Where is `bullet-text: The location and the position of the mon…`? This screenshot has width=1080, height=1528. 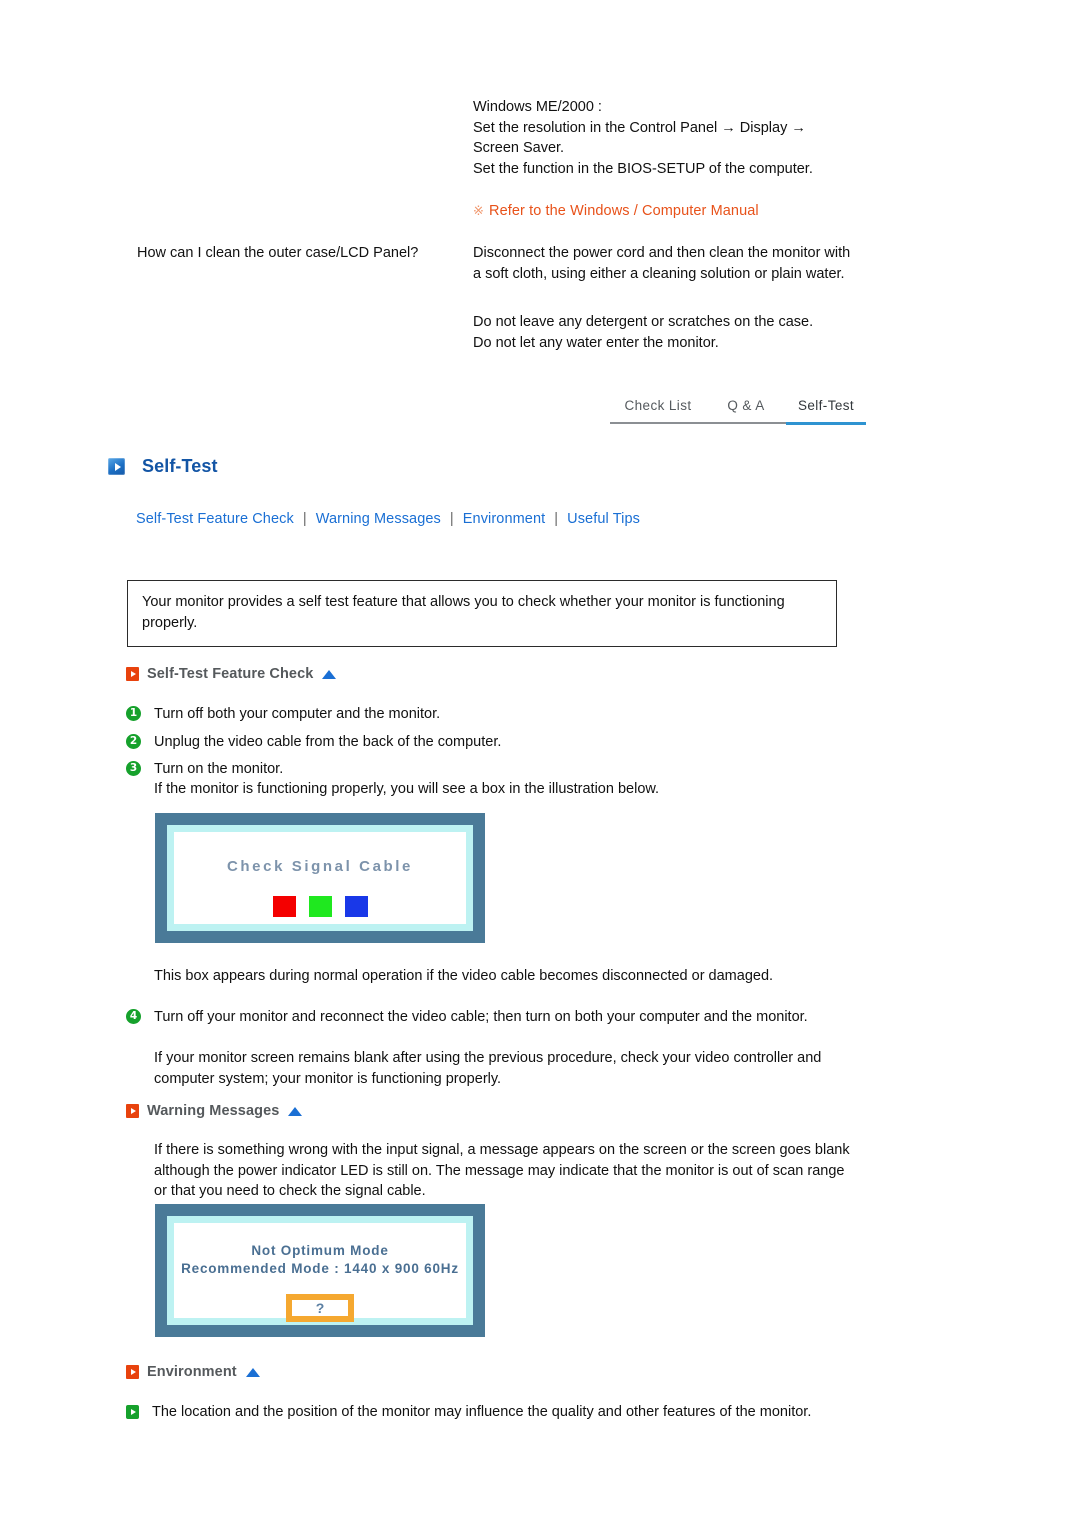
bullet-text: The location and the position of the mon… is located at coordinates (482, 1412).